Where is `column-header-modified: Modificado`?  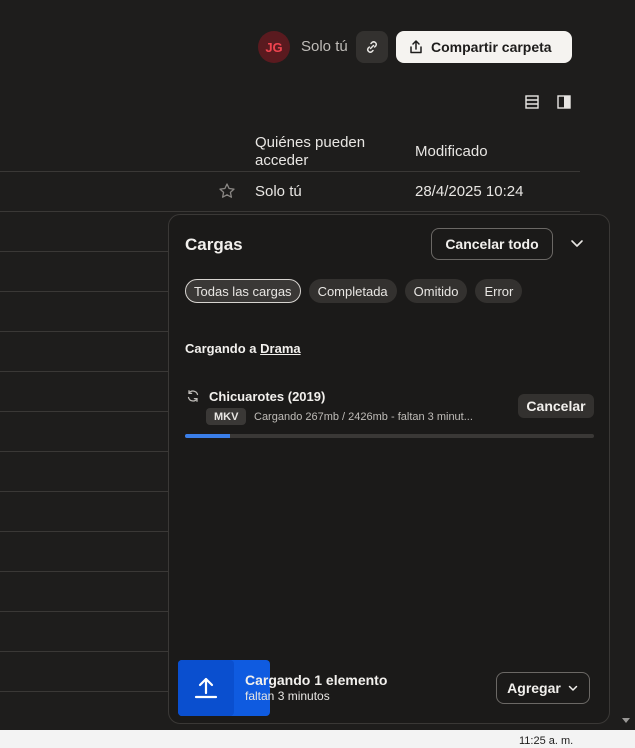 column-header-modified: Modificado is located at coordinates (451, 152).